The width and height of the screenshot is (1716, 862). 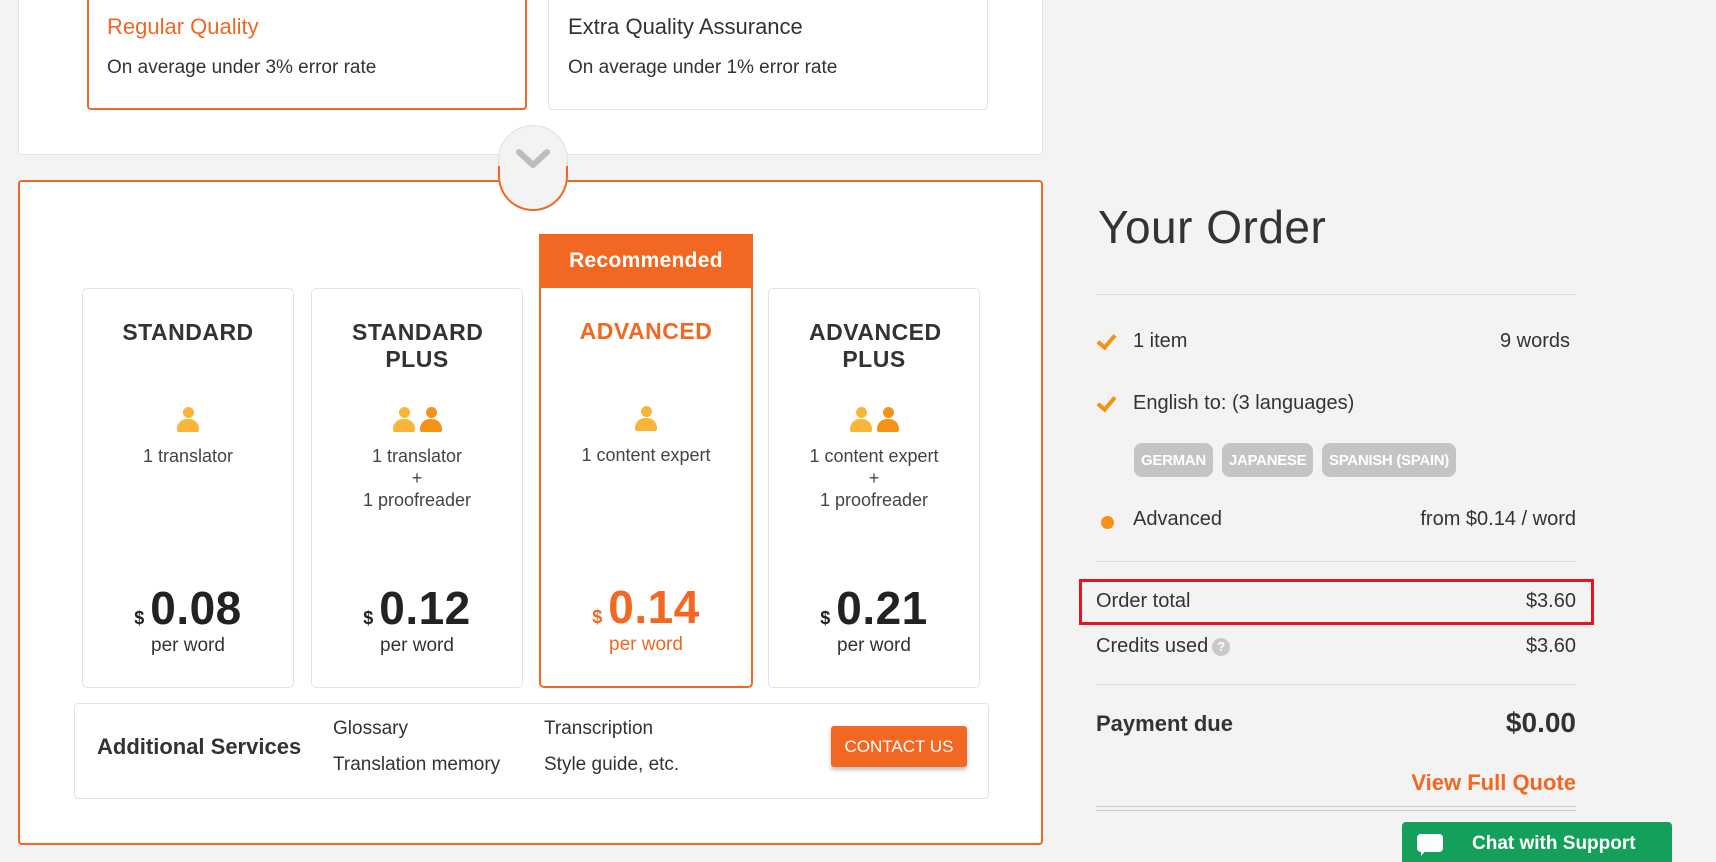 I want to click on price-amount: 0.21, so click(x=882, y=608).